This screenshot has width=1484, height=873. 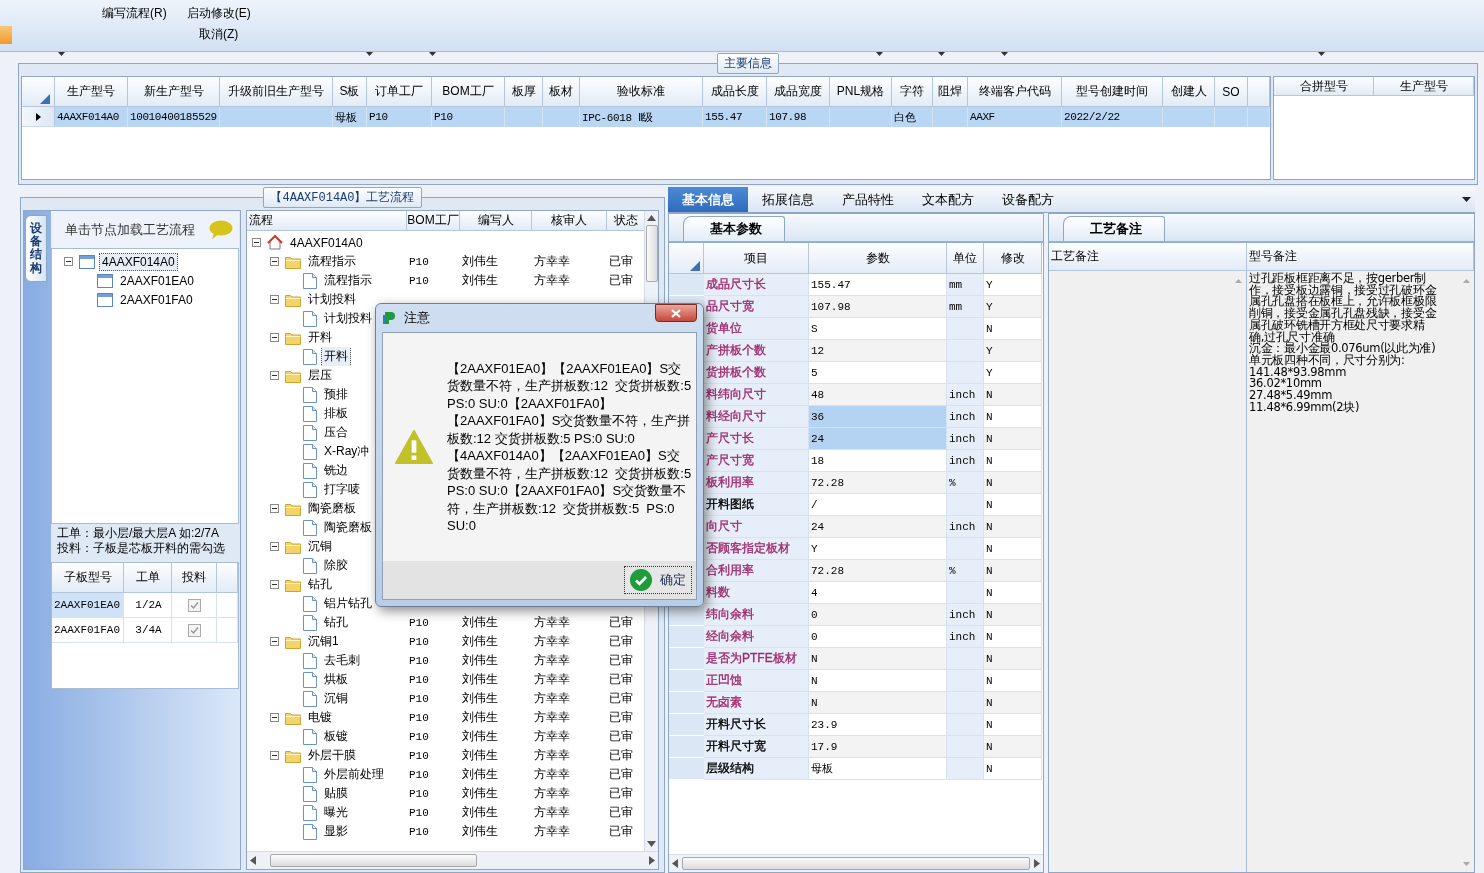 What do you see at coordinates (878, 725) in the screenshot?
I see `table-cell: 23.9` at bounding box center [878, 725].